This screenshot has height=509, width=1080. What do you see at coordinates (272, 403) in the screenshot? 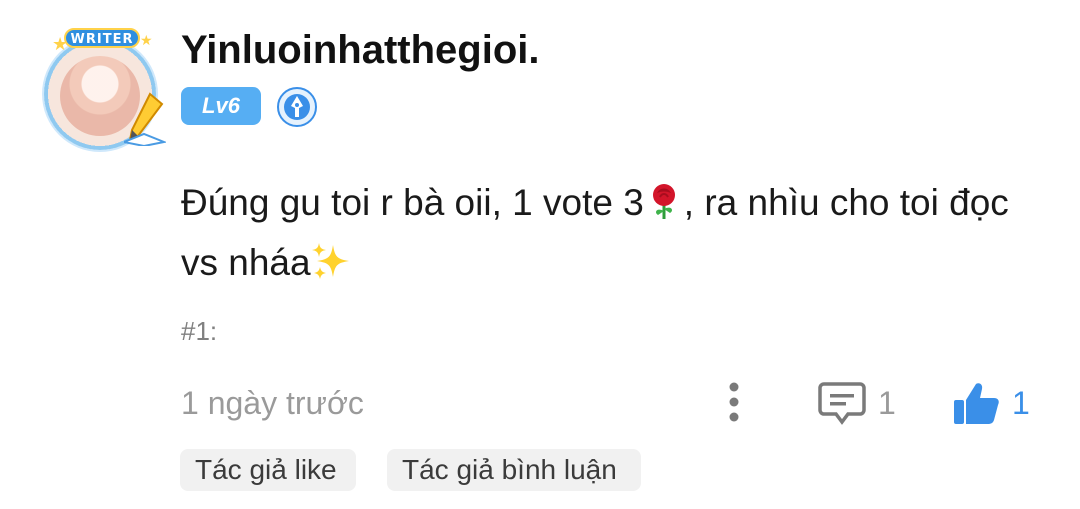
I see `timestamp: 1 ngày trước` at bounding box center [272, 403].